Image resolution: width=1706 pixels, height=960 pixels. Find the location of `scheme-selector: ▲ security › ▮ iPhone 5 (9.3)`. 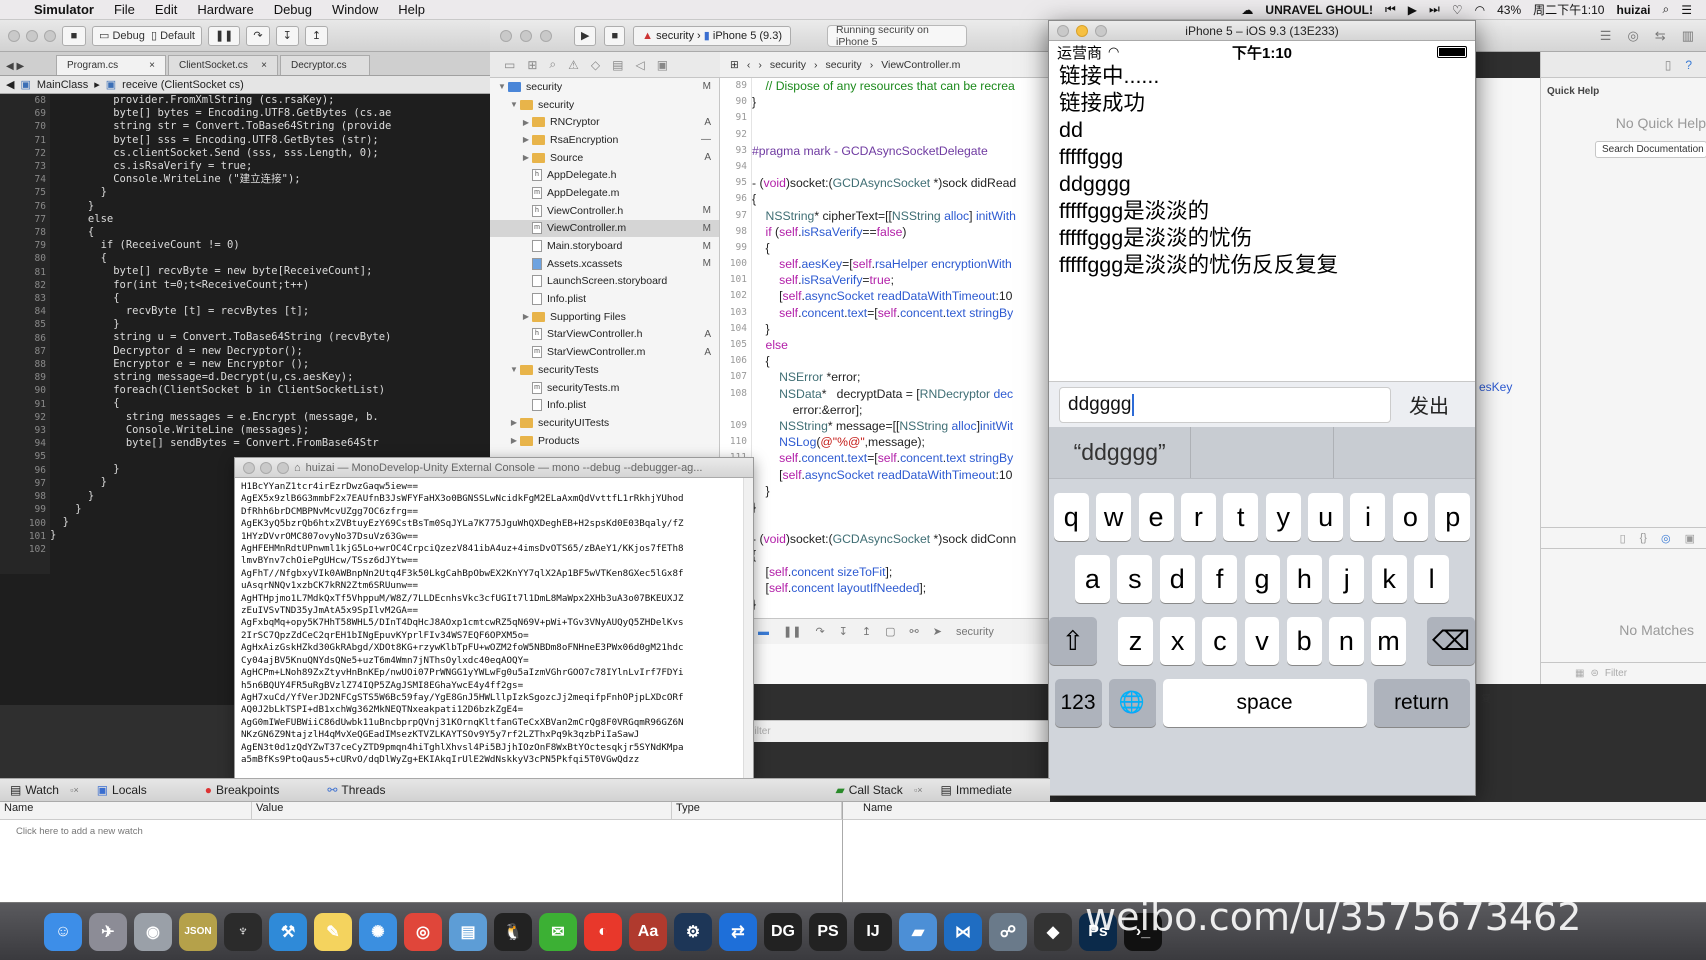

scheme-selector: ▲ security › ▮ iPhone 5 (9.3) is located at coordinates (712, 35).